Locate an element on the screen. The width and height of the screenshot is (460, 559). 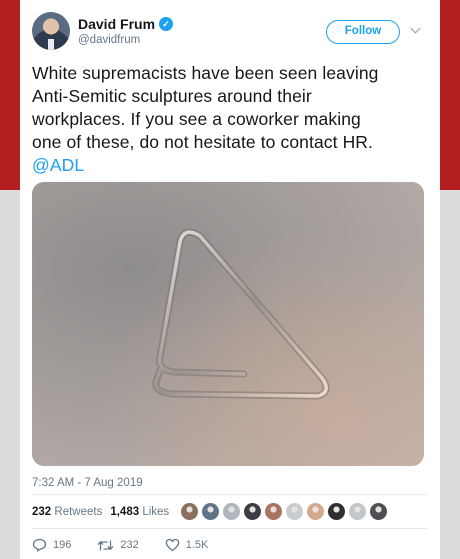
likes-count: 1,483 is located at coordinates (125, 512).